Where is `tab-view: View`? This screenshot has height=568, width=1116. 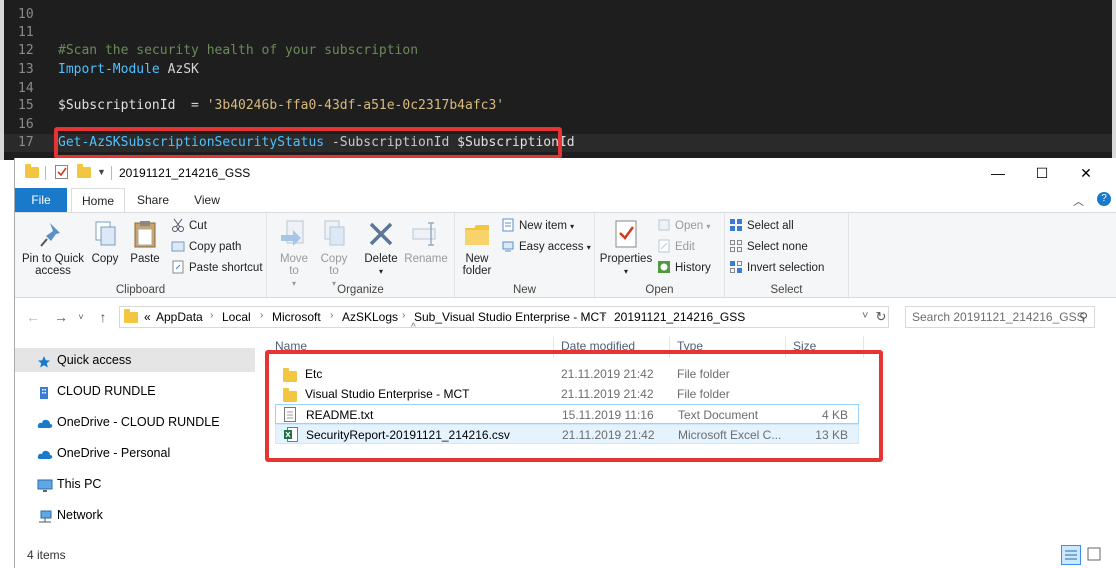 tab-view: View is located at coordinates (207, 200).